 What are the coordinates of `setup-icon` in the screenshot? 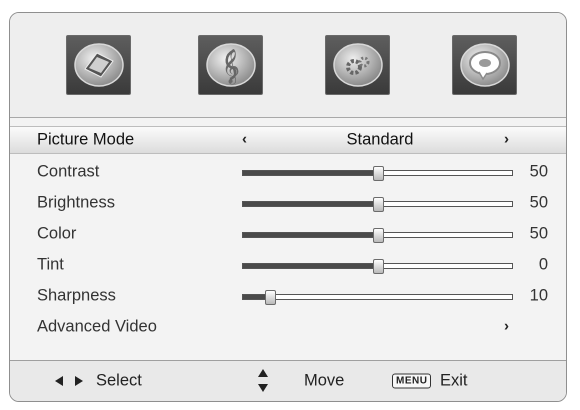 It's located at (357, 65).